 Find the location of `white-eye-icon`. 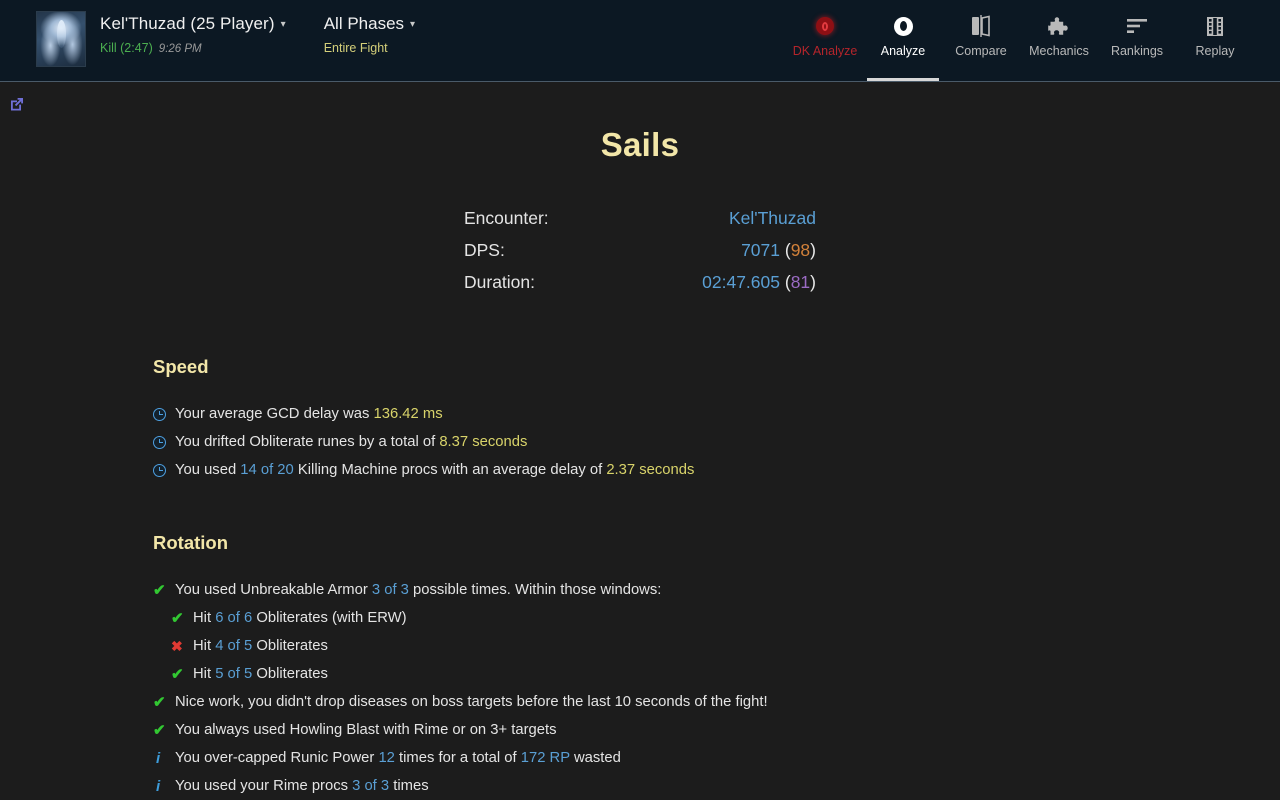

white-eye-icon is located at coordinates (903, 26).